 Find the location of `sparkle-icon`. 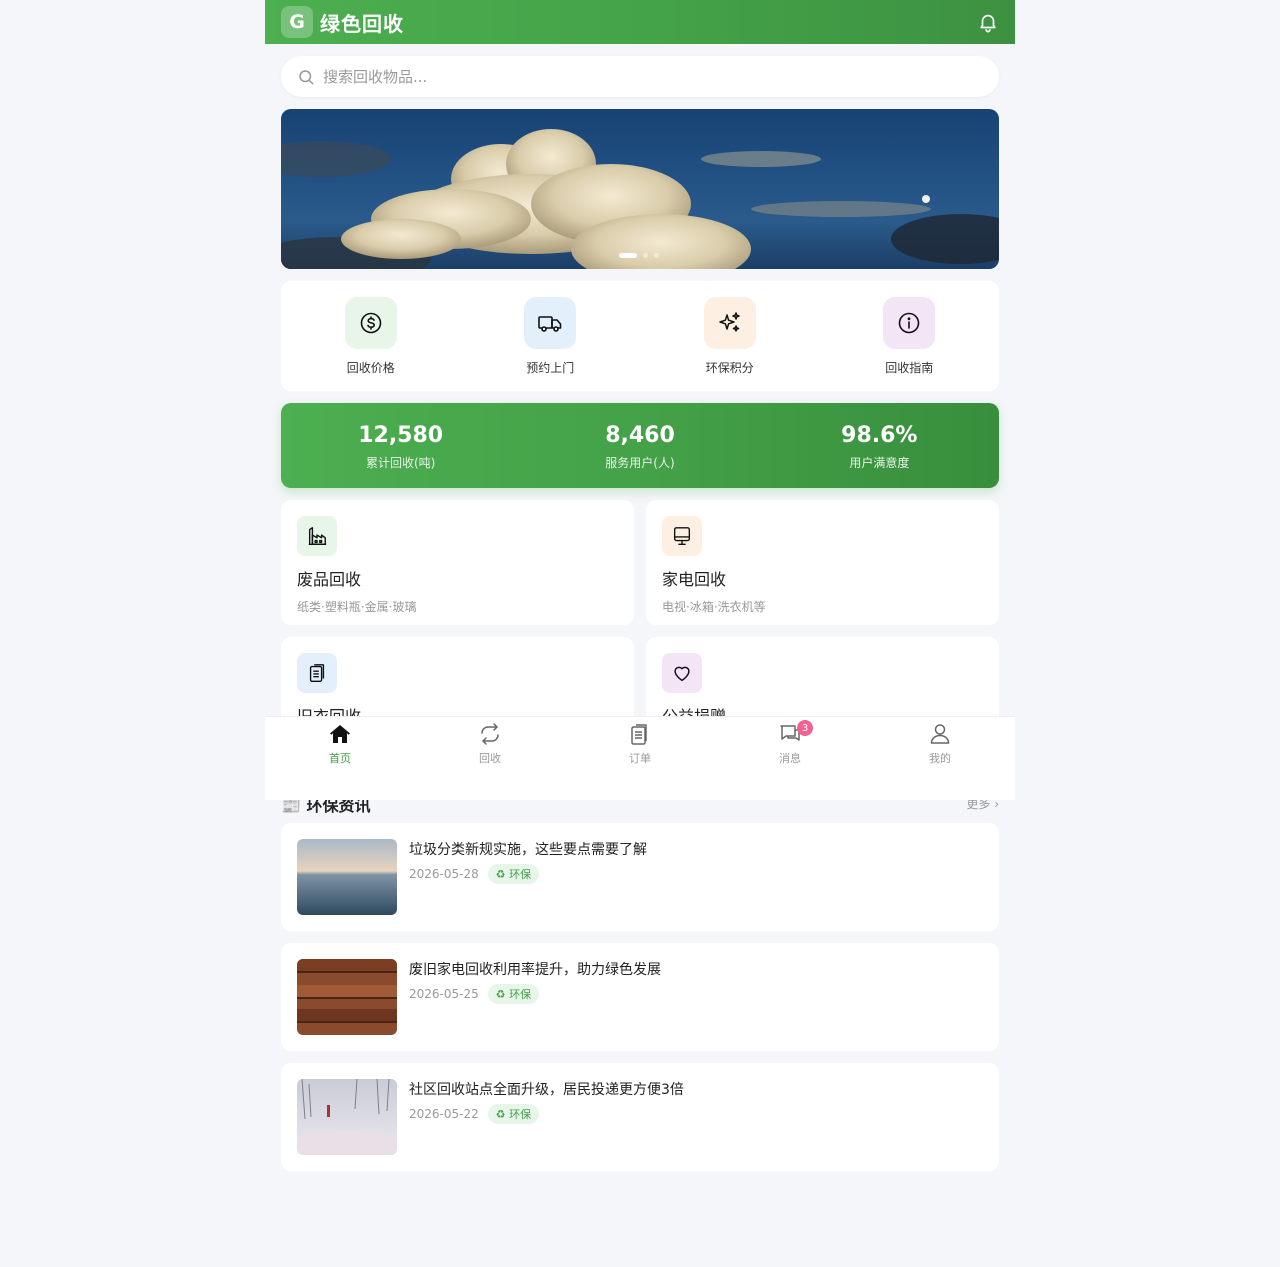

sparkle-icon is located at coordinates (729, 323).